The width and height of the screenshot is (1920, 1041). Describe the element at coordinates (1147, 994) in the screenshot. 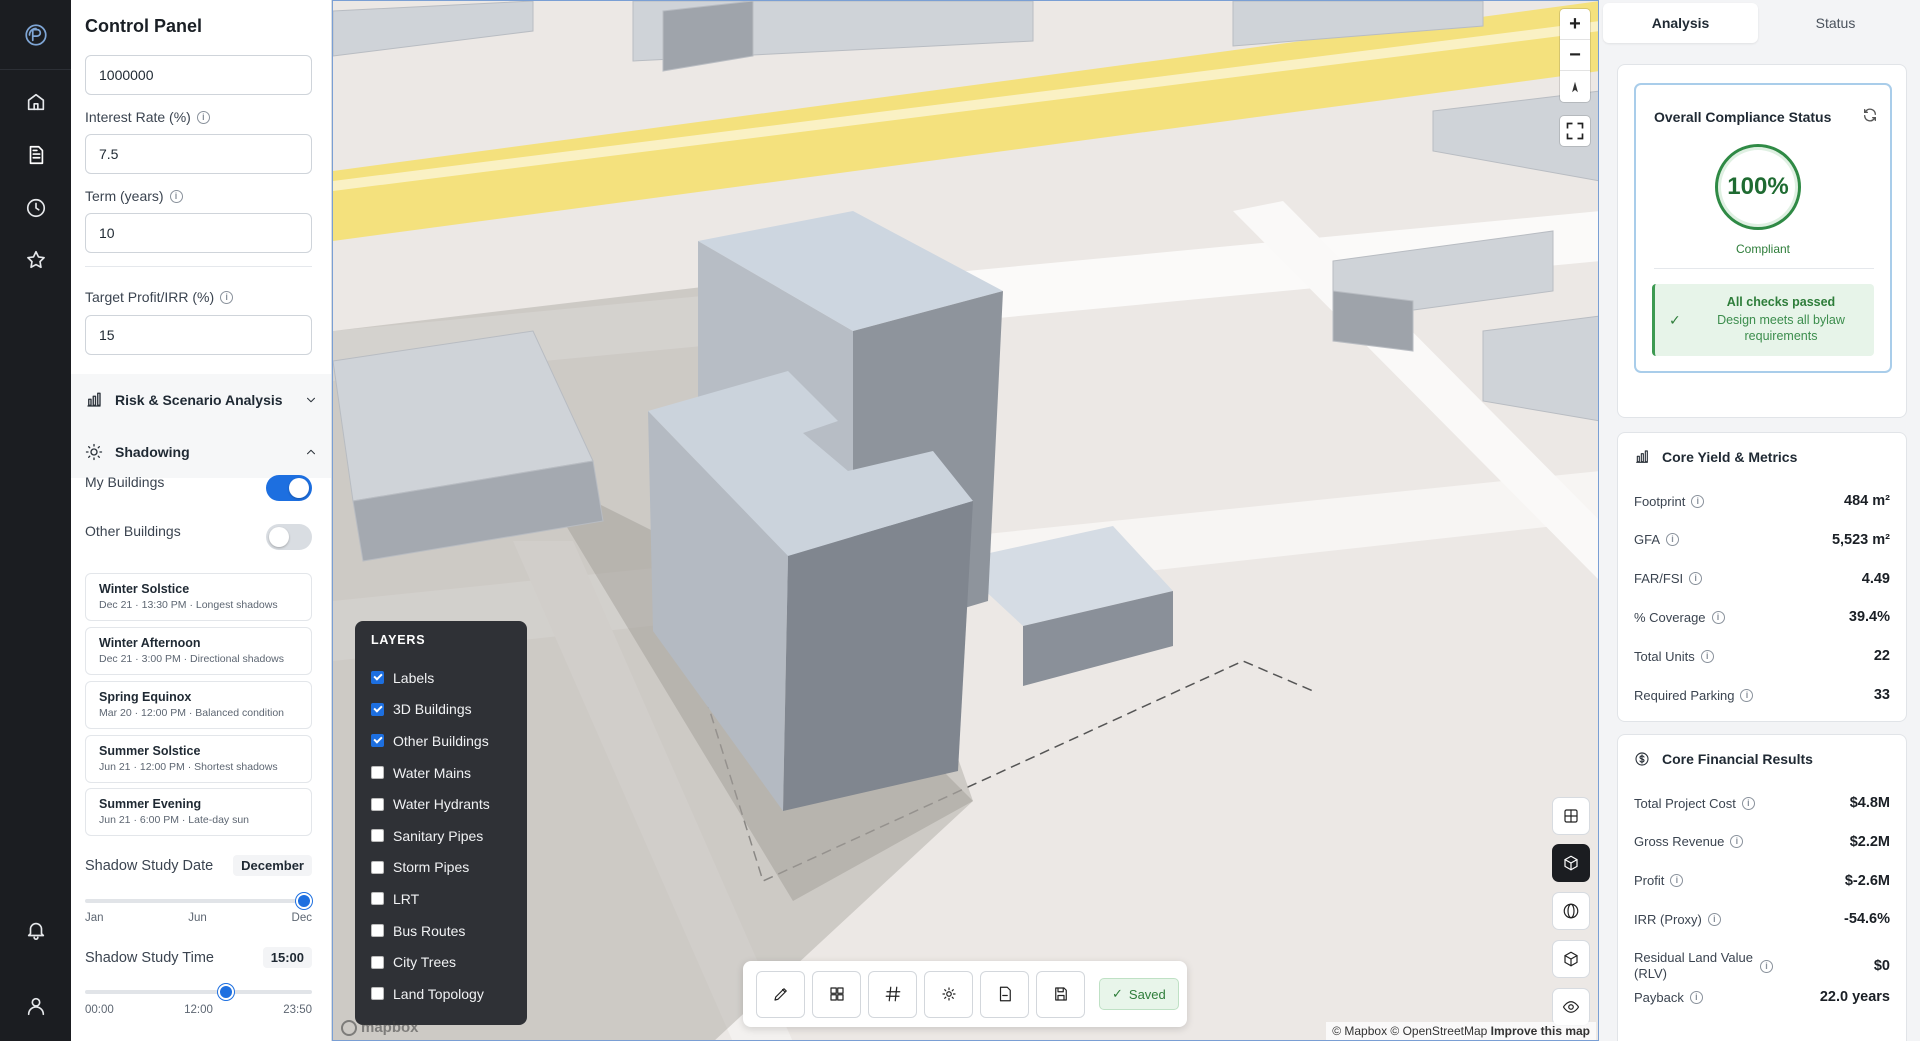

I see `saved-label: Saved` at that location.